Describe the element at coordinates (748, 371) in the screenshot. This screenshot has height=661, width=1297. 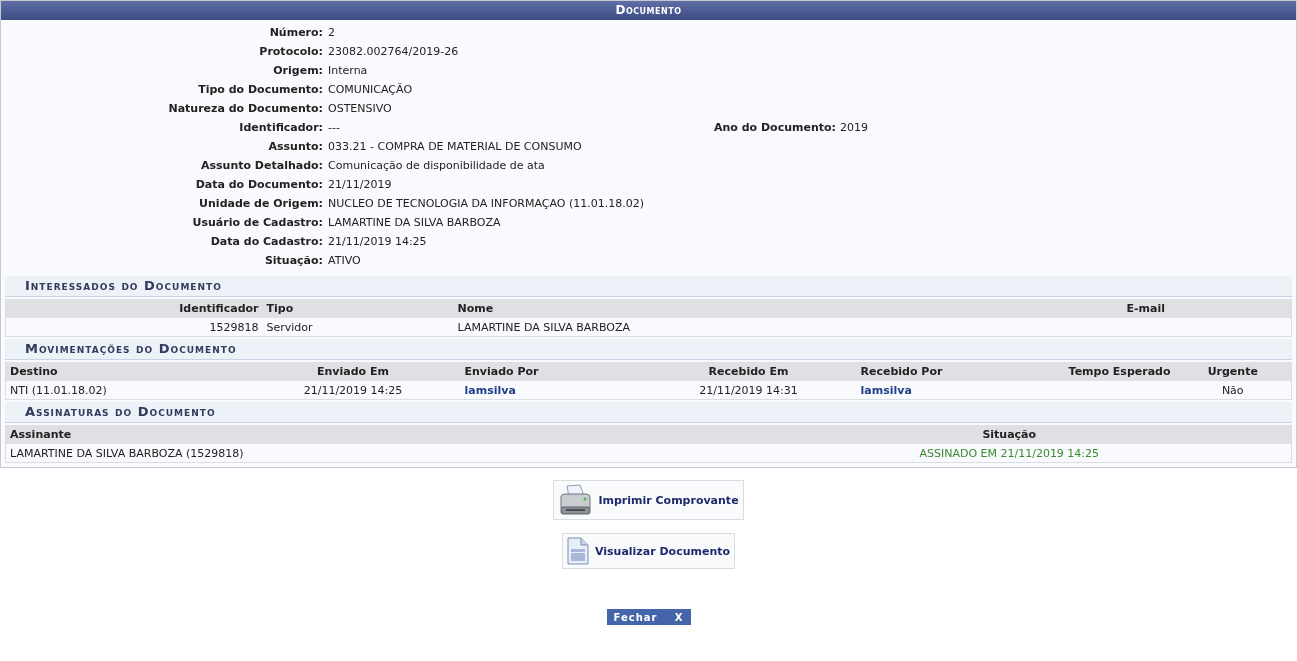
I see `column-header: Recebido Em` at that location.